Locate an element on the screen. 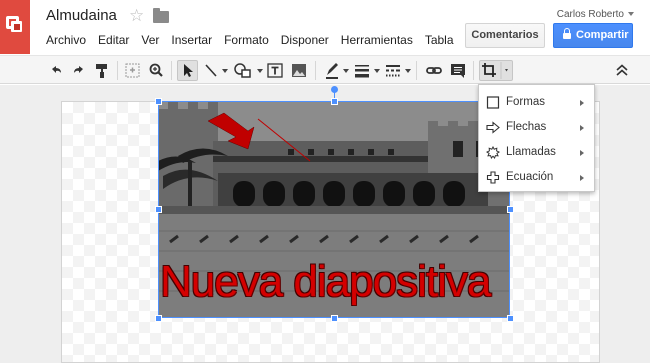 The width and height of the screenshot is (650, 363). menu-item-llamadas: Llamadas is located at coordinates (536, 152).